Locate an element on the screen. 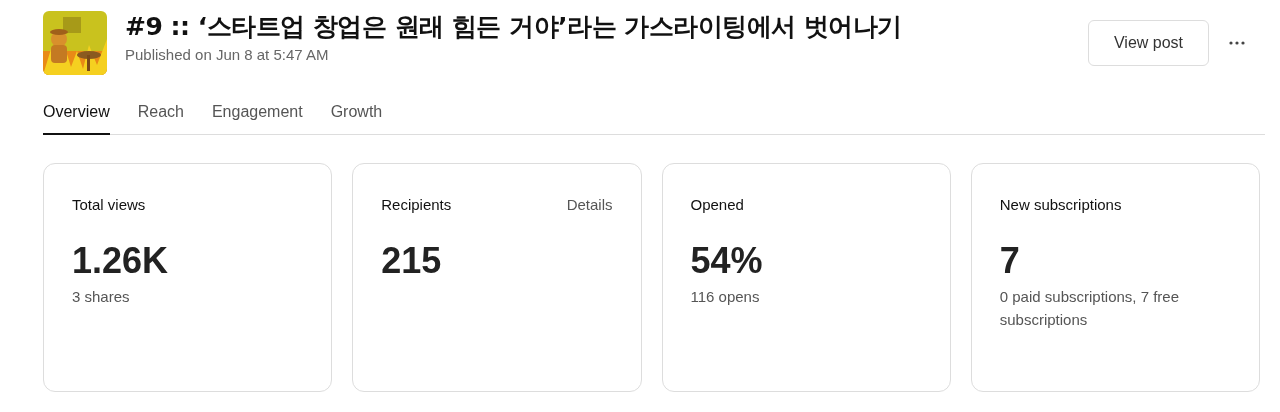 Image resolution: width=1280 pixels, height=412 pixels. stat-value: 215 is located at coordinates (412, 260).